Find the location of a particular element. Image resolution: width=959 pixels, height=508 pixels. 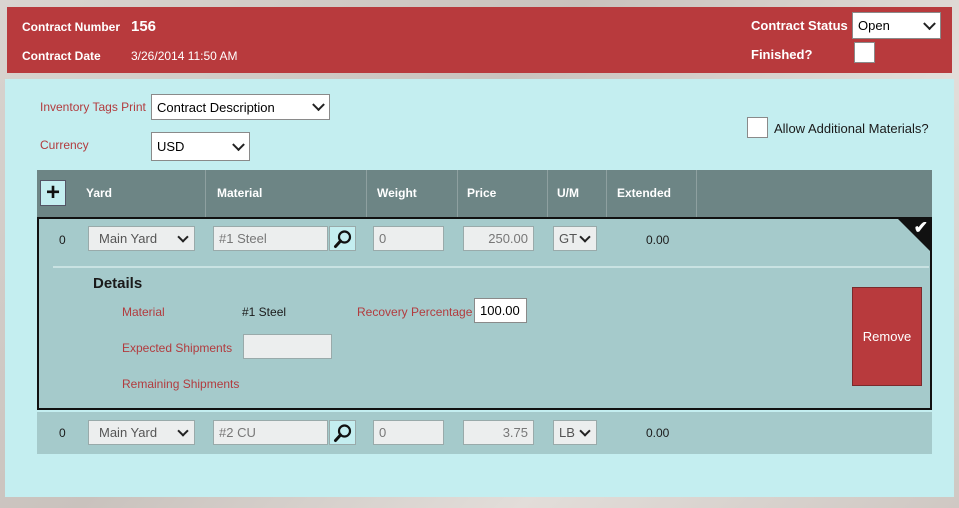

plus-icon: + is located at coordinates (52, 192).